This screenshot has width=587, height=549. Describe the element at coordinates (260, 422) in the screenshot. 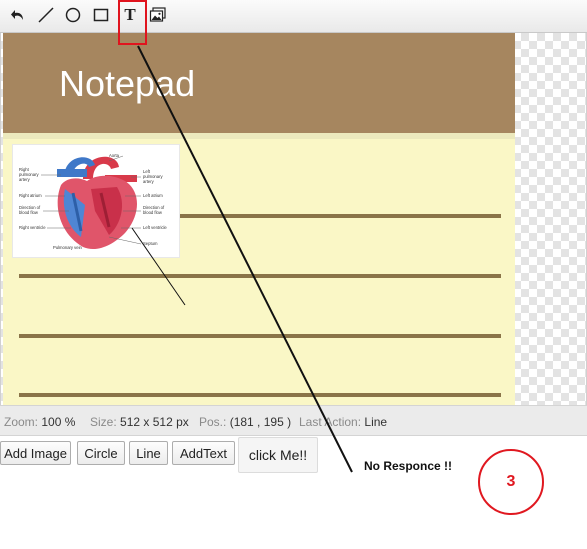

I see `position-value: (181 , 195 )` at that location.